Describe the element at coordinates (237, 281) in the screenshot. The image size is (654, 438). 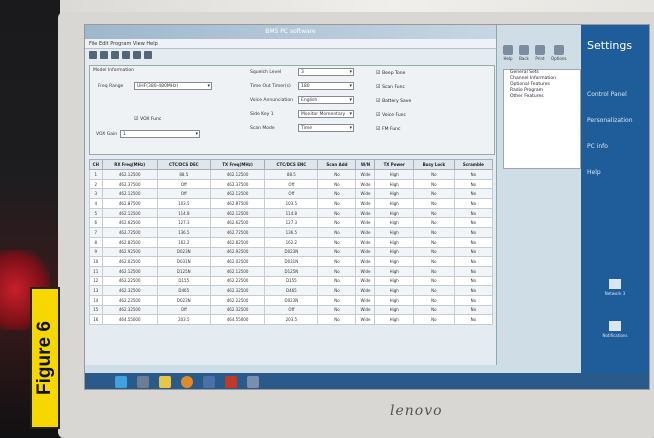
I see `table-cell: 462.22500` at that location.